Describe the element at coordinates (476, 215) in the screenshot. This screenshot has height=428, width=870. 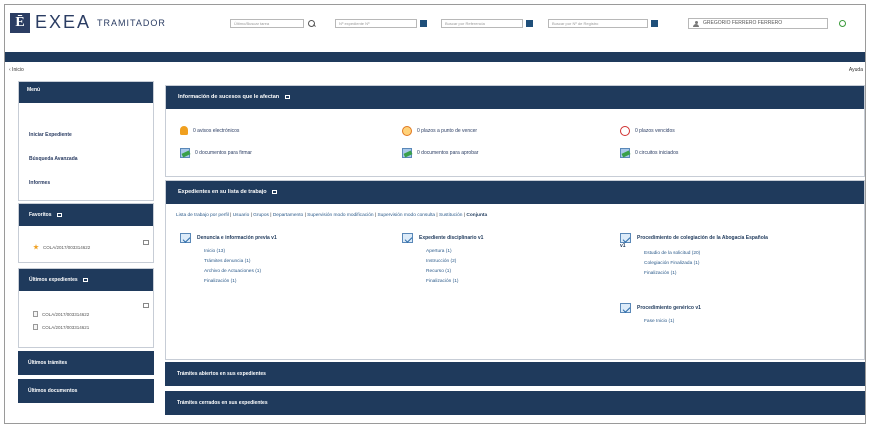
I see `tab-conjunta: Conjunta` at that location.